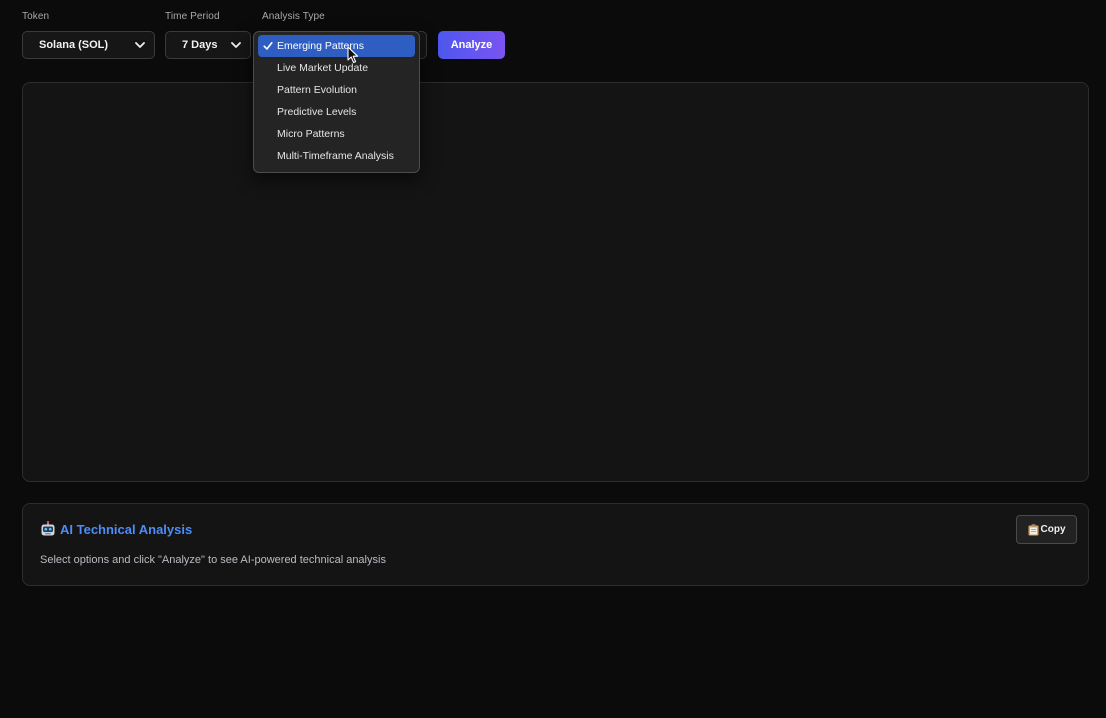 The height and width of the screenshot is (718, 1106). Describe the element at coordinates (336, 68) in the screenshot. I see `analysis-option-live-market-update: Live Market Update` at that location.